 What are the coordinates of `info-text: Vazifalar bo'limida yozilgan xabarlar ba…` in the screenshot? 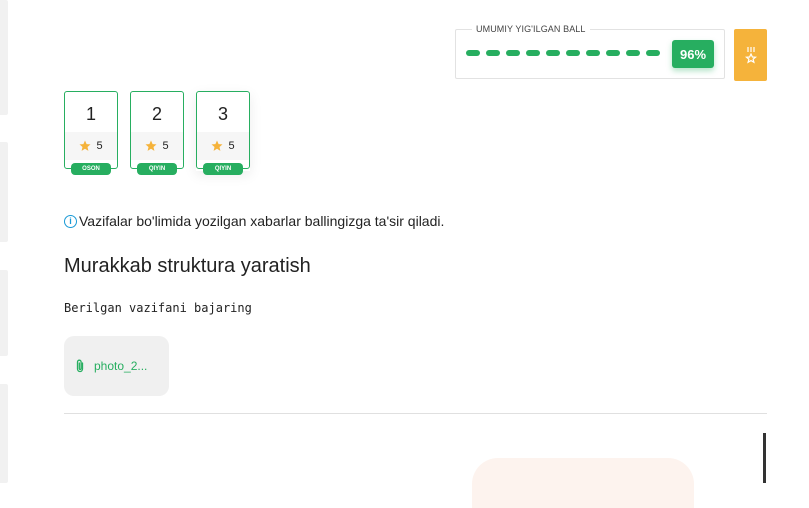 It's located at (262, 221).